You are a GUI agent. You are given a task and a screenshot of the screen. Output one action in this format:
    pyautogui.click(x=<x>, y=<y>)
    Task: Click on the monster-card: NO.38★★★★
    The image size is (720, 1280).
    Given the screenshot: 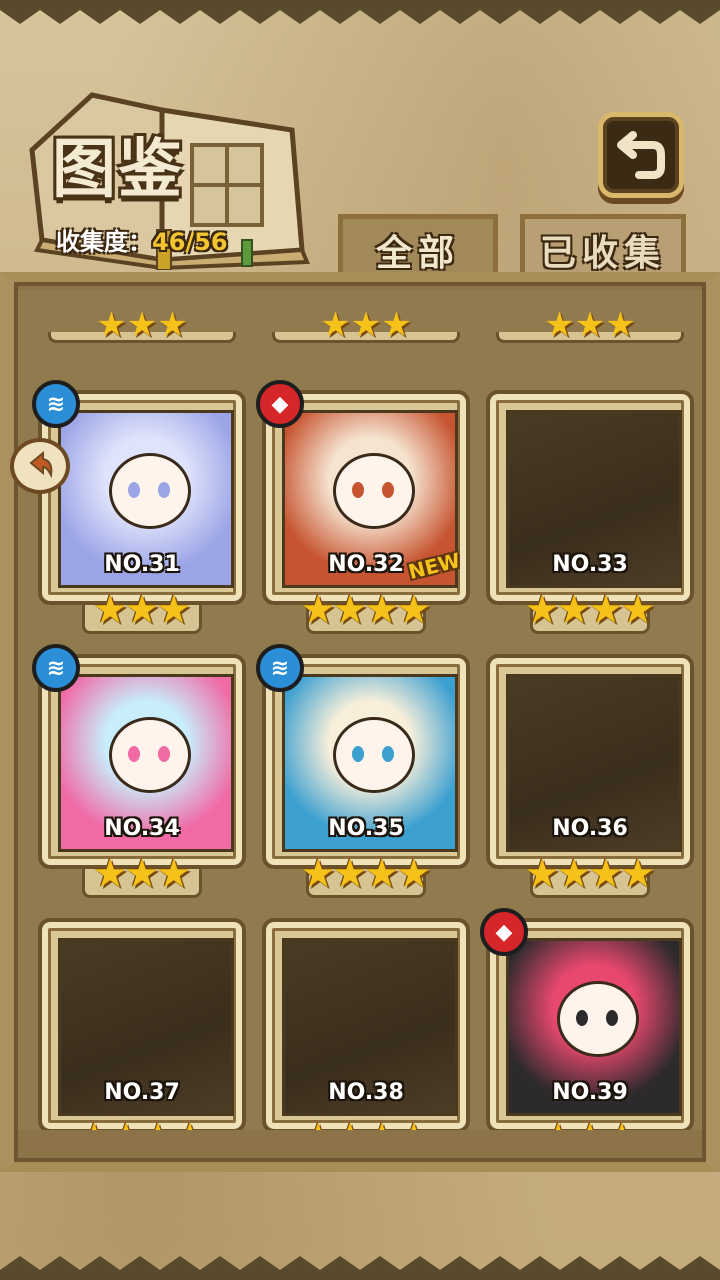 What is the action you would take?
    pyautogui.click(x=366, y=1024)
    